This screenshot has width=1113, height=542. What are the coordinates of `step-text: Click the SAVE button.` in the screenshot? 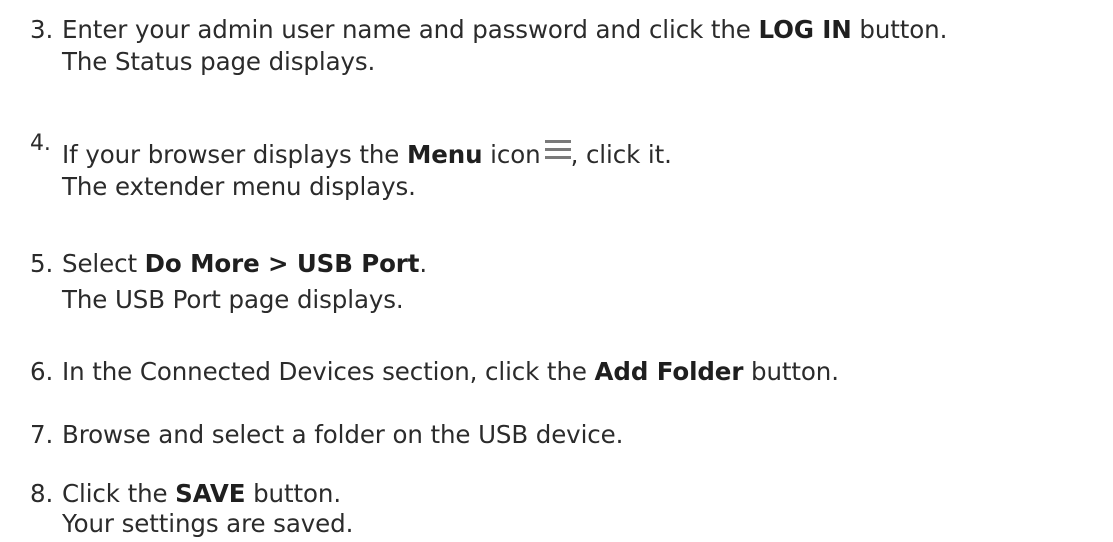 It's located at (202, 493).